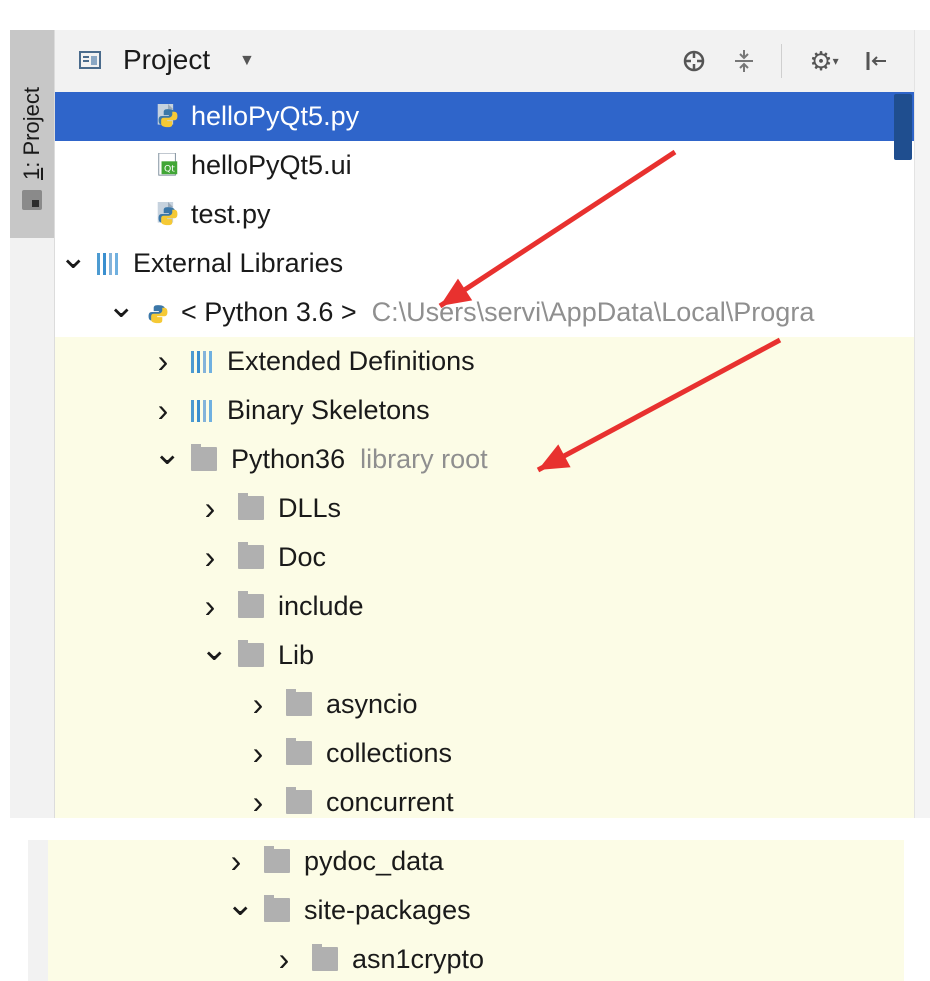 The height and width of the screenshot is (981, 930). I want to click on tree-row: ⌄ site-packages, so click(476, 910).